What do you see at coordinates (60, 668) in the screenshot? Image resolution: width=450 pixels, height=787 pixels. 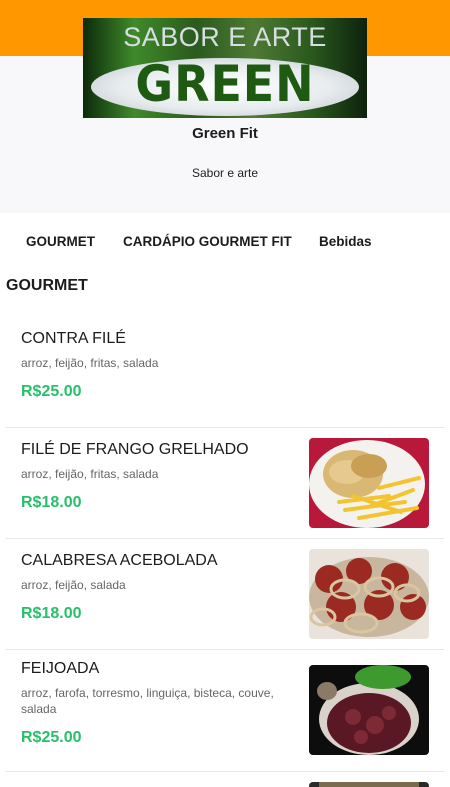 I see `item-name: FEIJOADA` at bounding box center [60, 668].